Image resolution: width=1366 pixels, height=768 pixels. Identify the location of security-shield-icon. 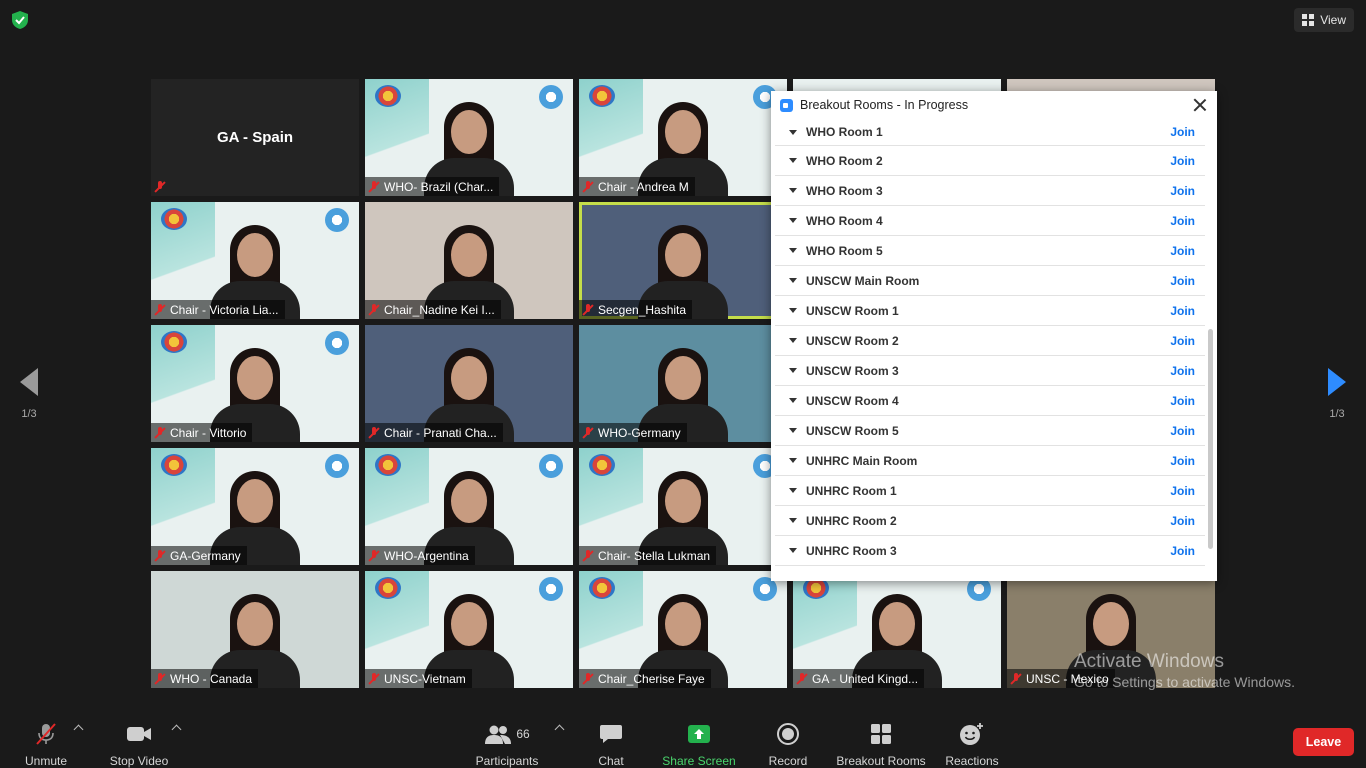
(20, 20).